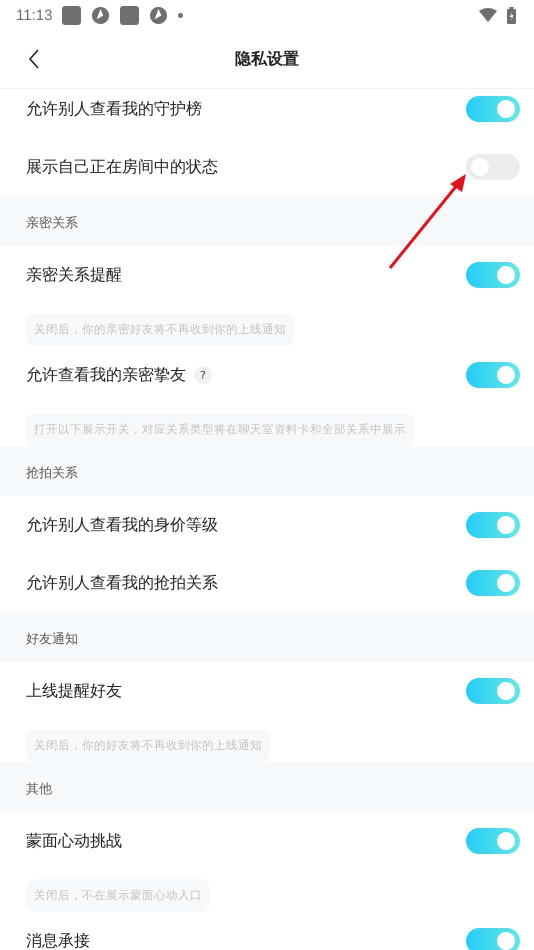 The height and width of the screenshot is (950, 534). What do you see at coordinates (74, 841) in the screenshot?
I see `setting-label: 蒙面心动挑战` at bounding box center [74, 841].